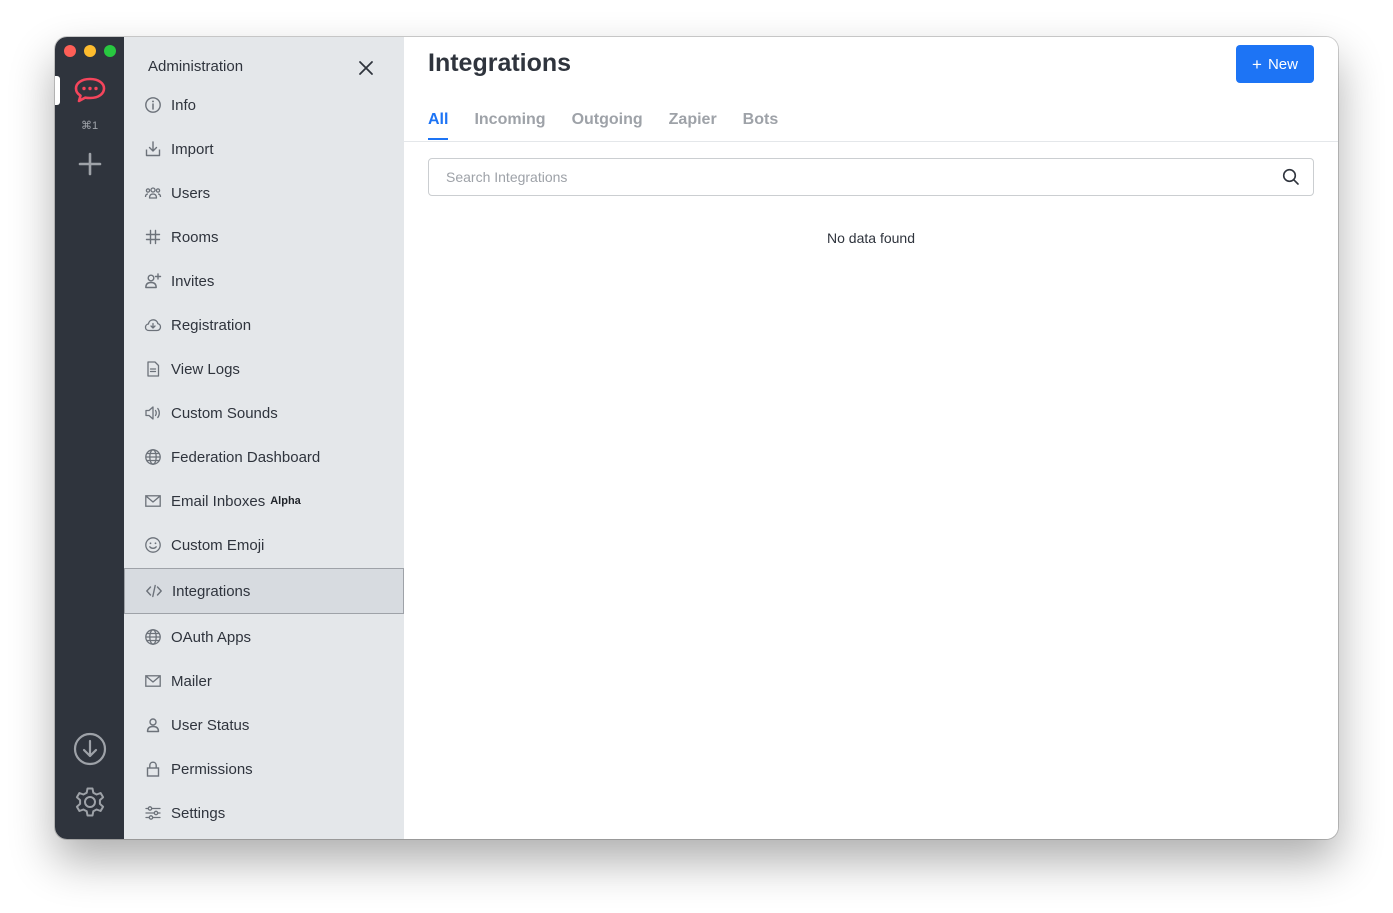  I want to click on info-icon, so click(153, 105).